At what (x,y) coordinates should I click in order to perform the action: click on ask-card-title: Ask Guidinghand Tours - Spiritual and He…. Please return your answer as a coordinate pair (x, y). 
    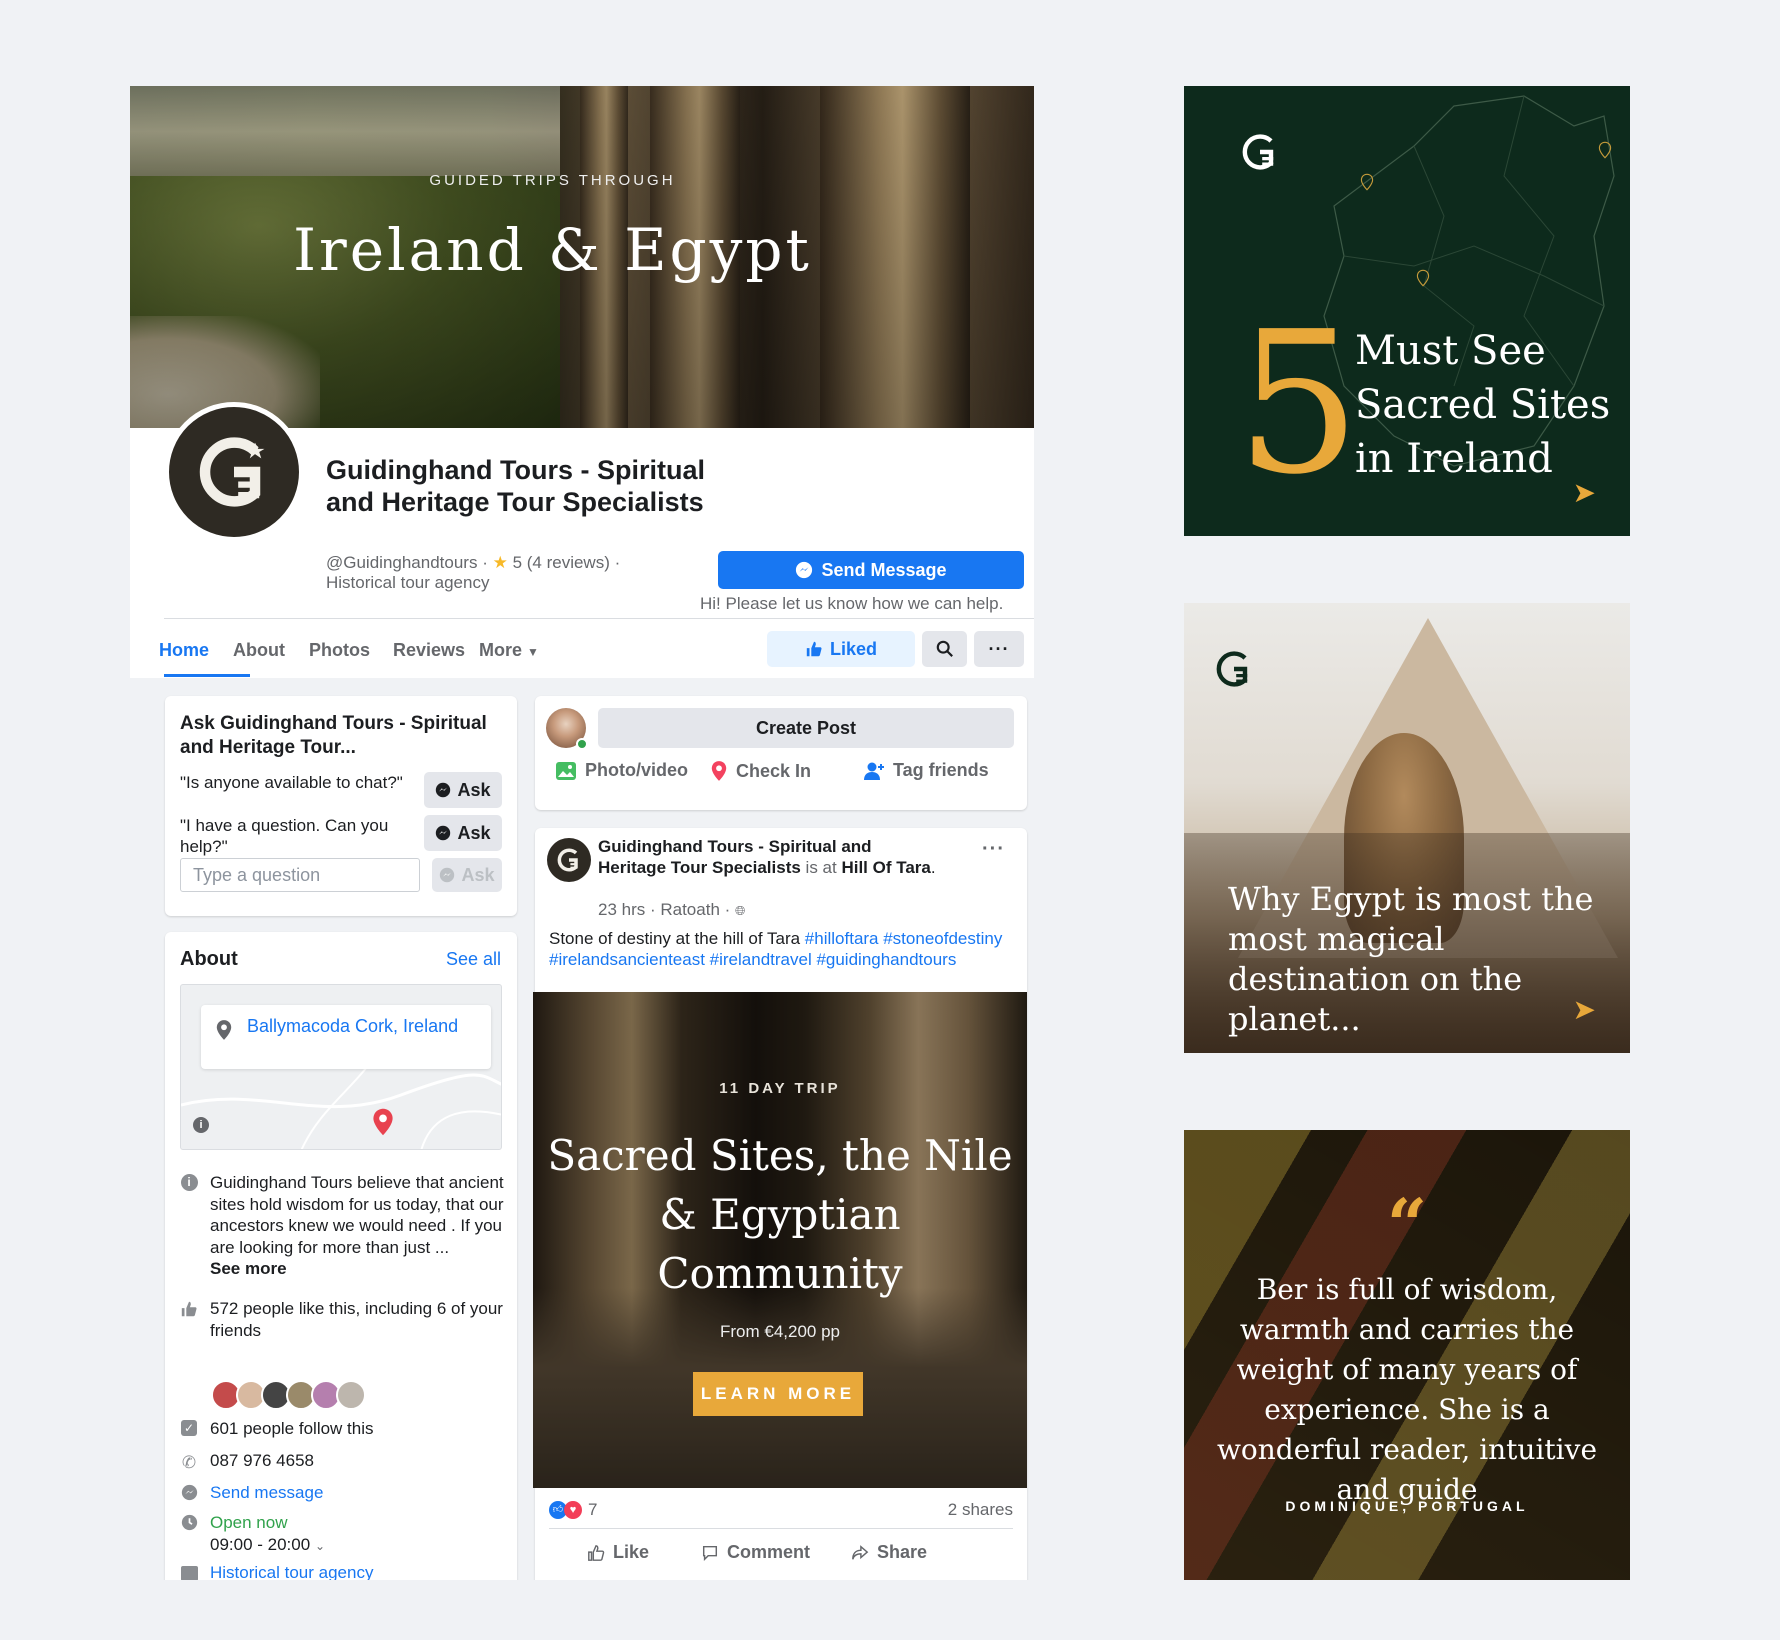
    Looking at the image, I should click on (333, 735).